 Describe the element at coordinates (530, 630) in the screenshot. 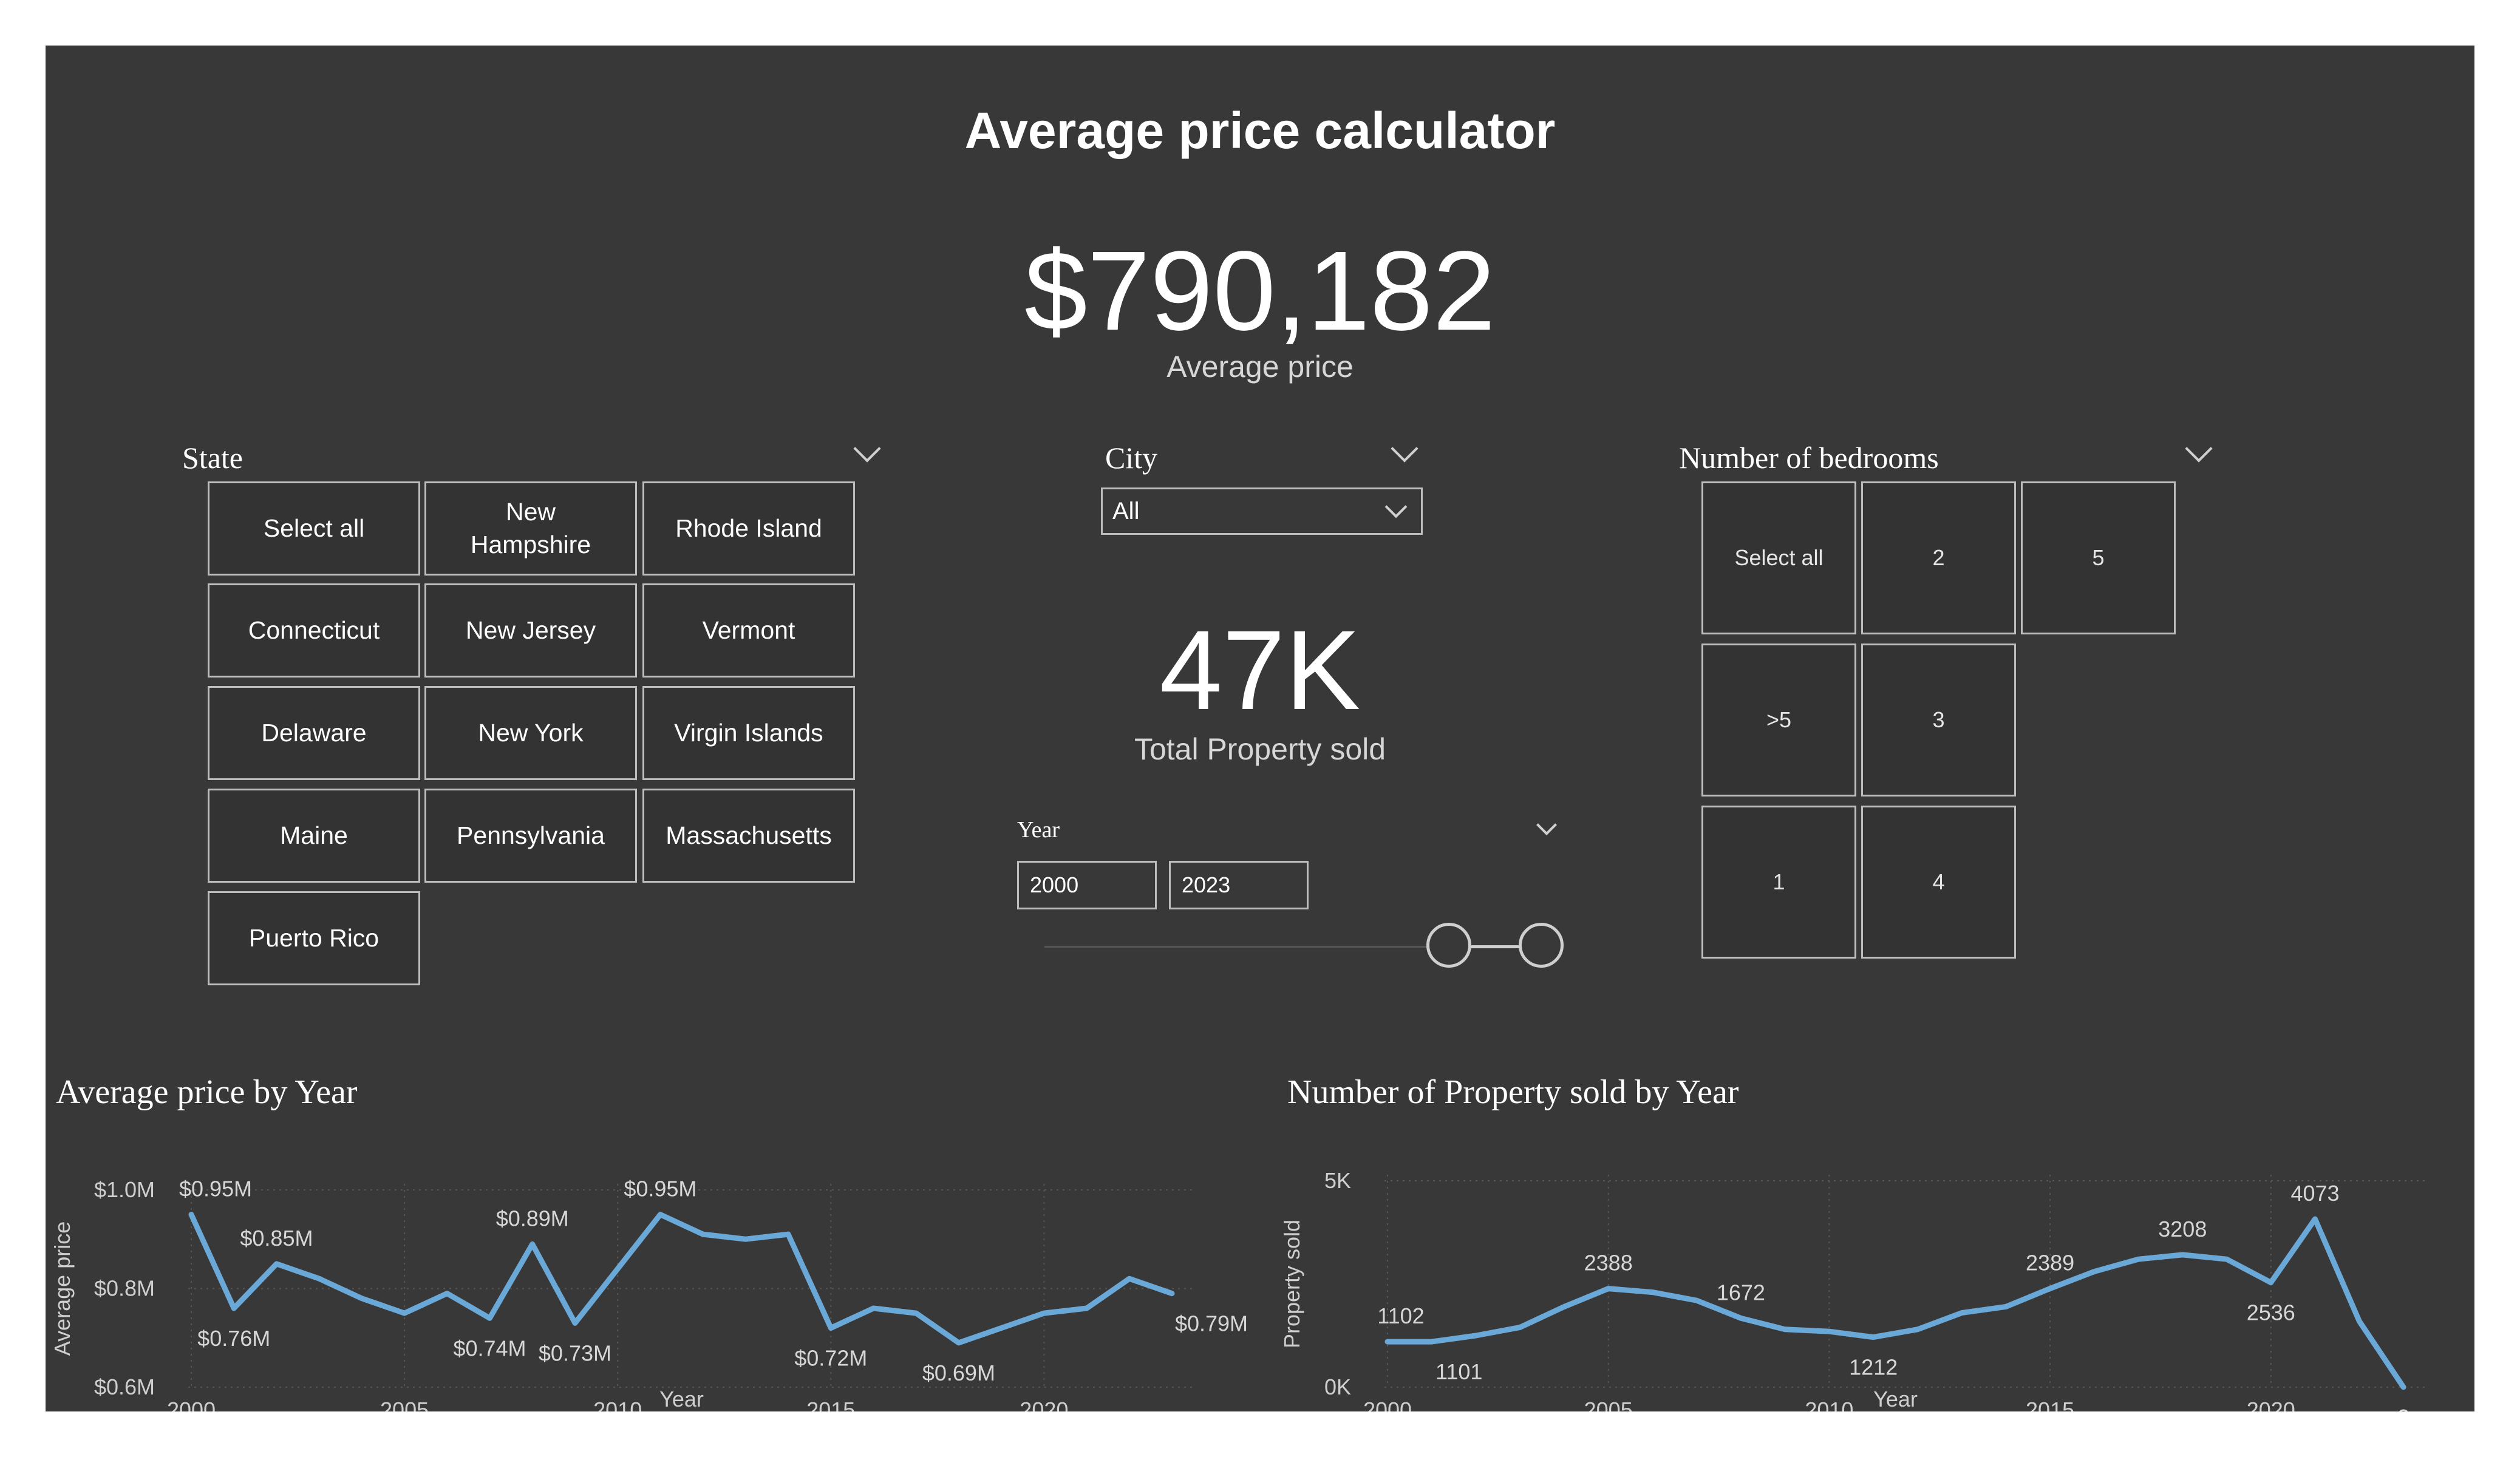

I see `state-option-new-jersey: New Jersey` at that location.